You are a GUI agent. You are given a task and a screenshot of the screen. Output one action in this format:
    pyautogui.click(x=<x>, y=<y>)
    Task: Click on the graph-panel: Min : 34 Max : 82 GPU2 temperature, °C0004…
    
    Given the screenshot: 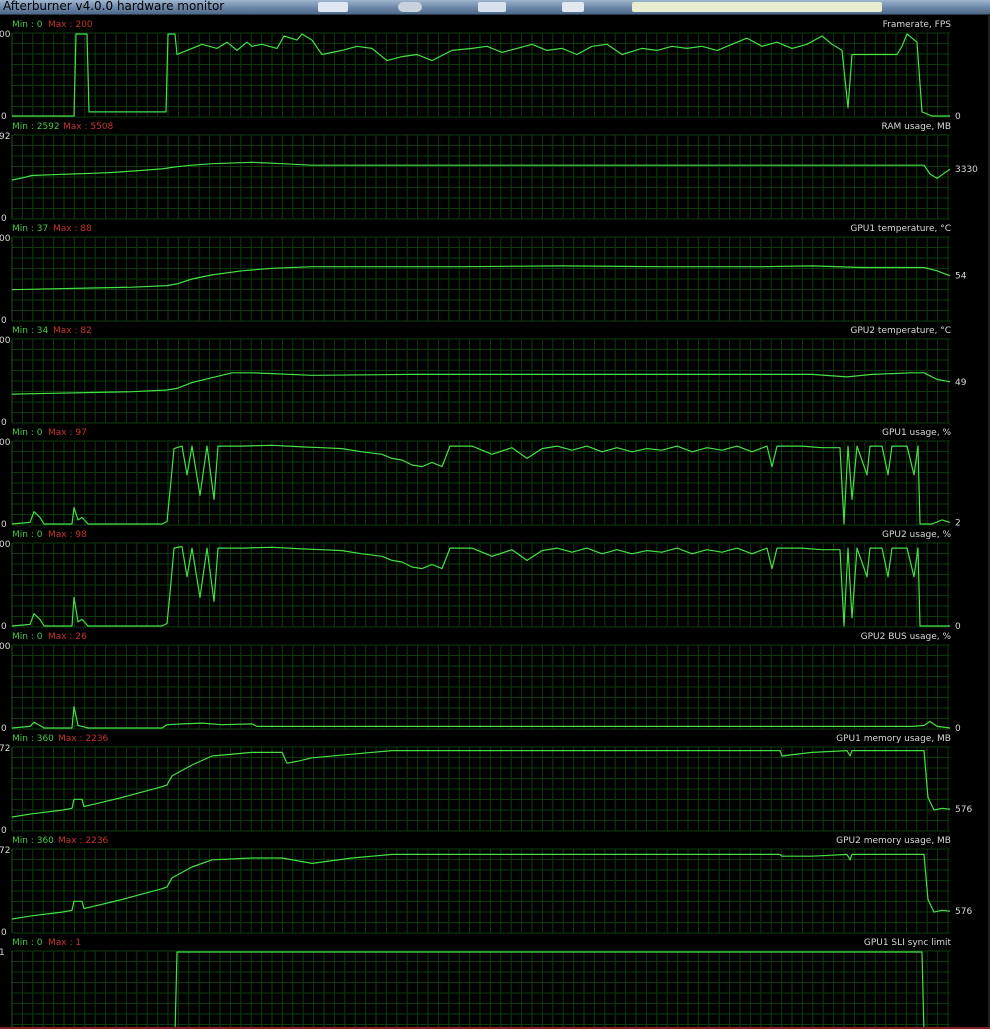 What is the action you would take?
    pyautogui.click(x=483, y=377)
    